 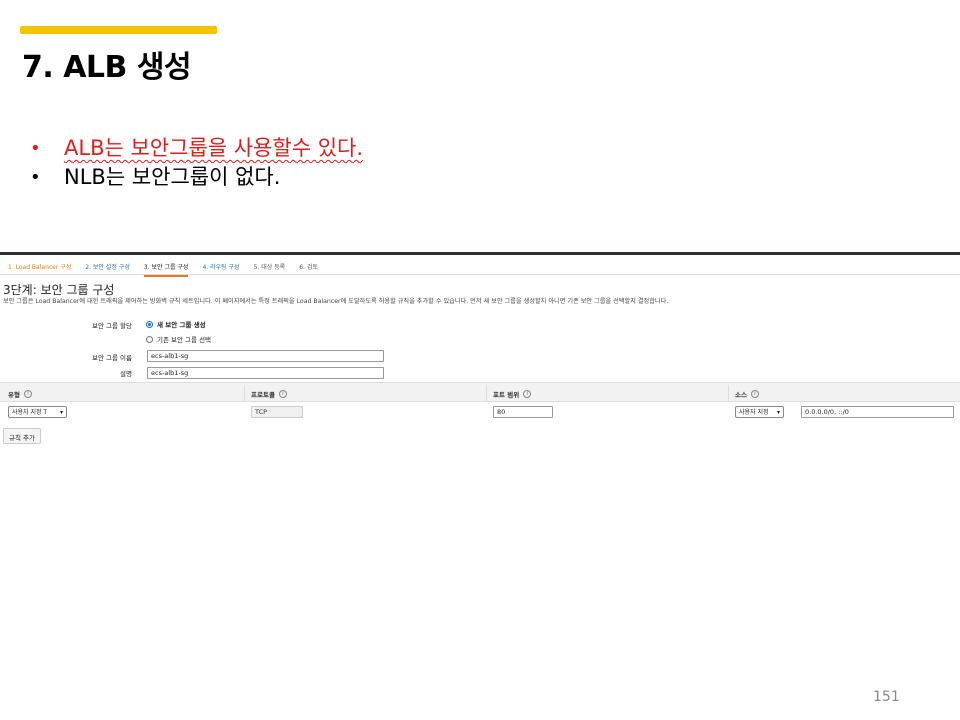 I want to click on col-protocol-label: 프로토콜, so click(x=263, y=395).